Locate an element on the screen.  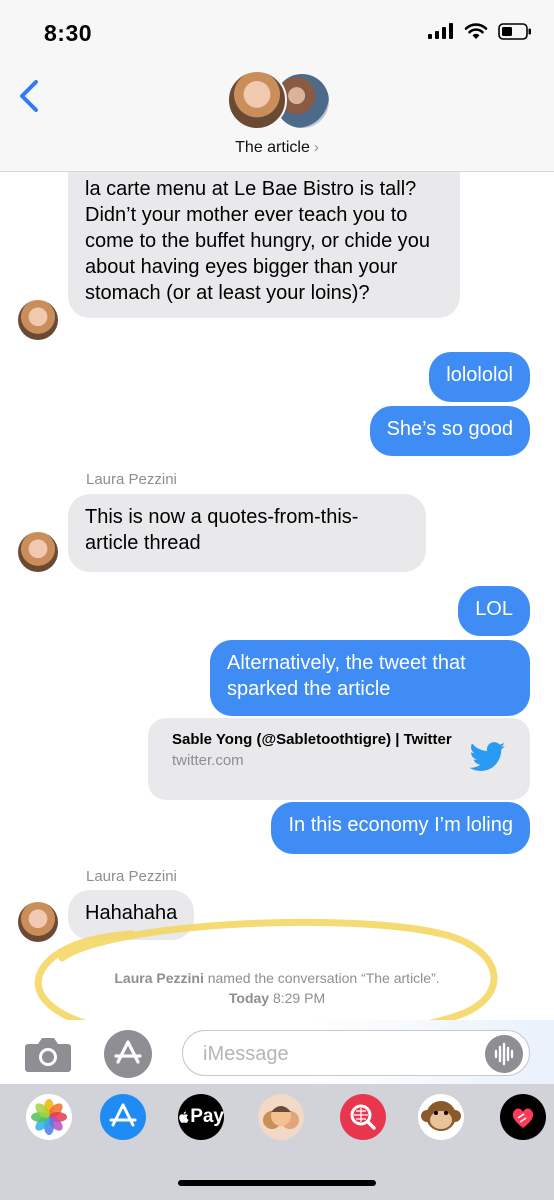
app-store-app-button is located at coordinates (123, 1117).